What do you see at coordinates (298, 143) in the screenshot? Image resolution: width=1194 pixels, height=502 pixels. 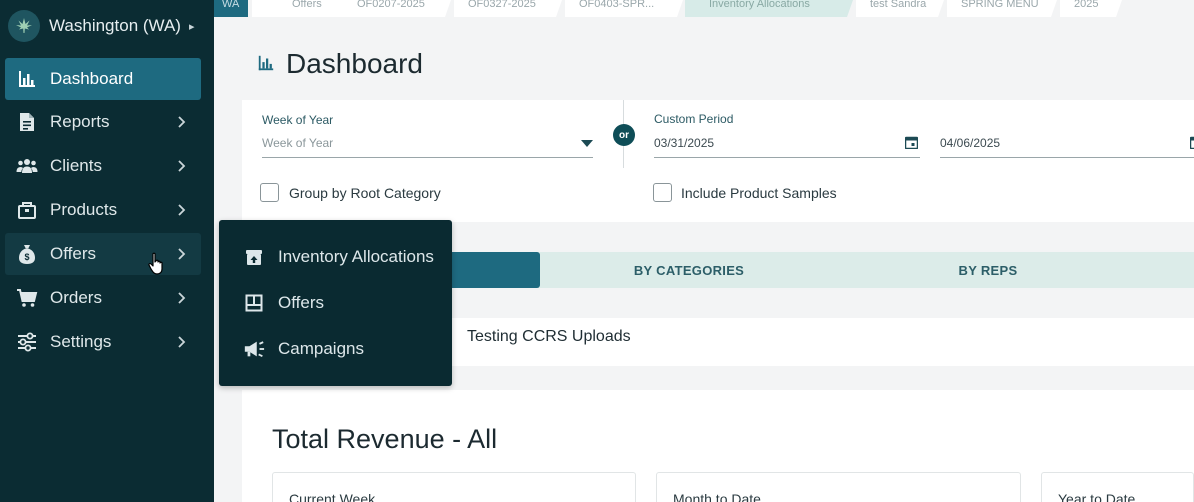 I see `week-of-year-placeholder: Week of Year` at bounding box center [298, 143].